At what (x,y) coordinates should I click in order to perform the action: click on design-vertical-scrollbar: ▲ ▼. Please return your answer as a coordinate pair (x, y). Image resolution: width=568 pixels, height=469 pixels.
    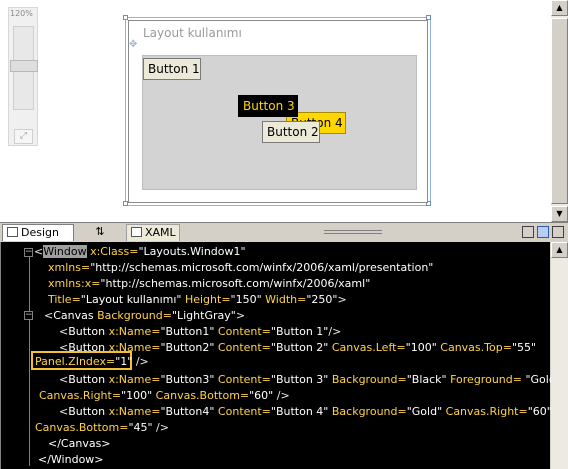
    Looking at the image, I should click on (559, 111).